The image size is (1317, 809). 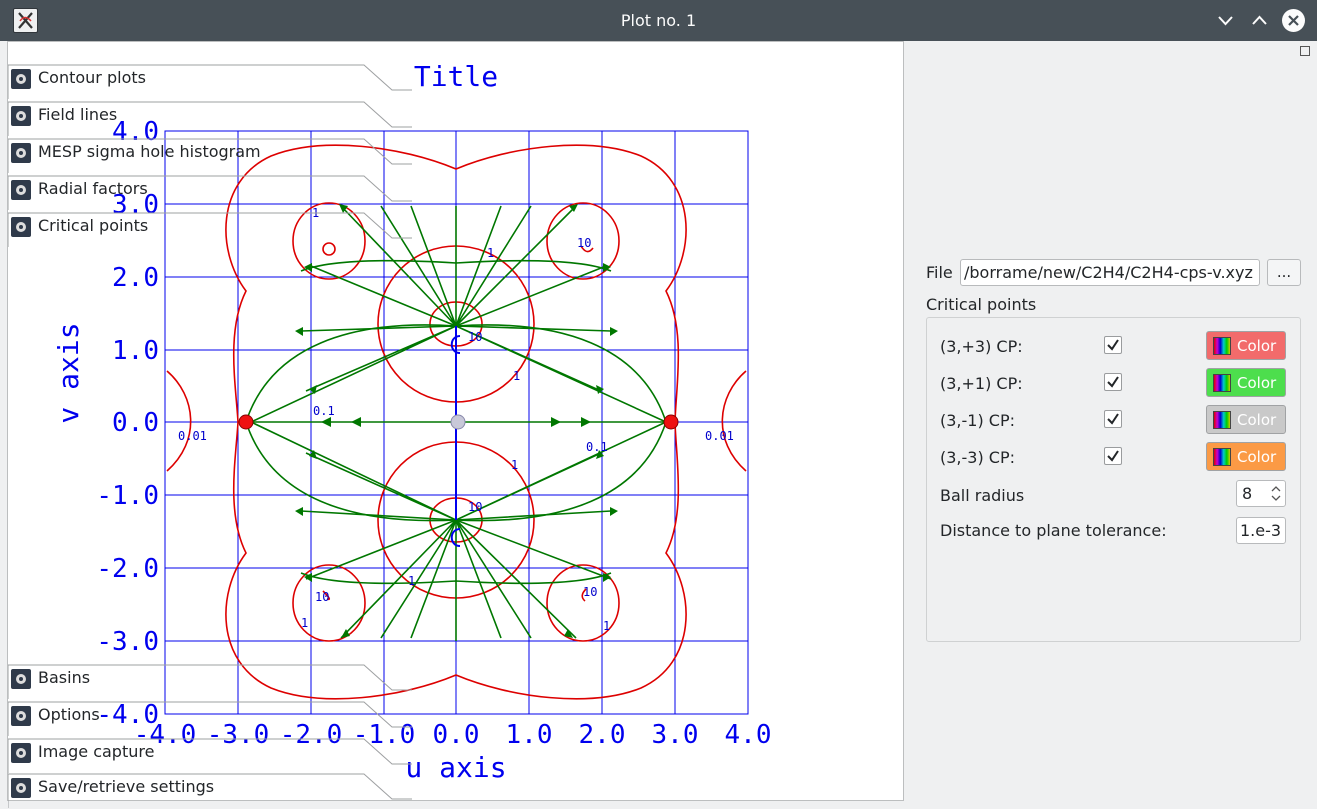 What do you see at coordinates (977, 420) in the screenshot?
I see `cp-label-3m1: (3,-1) CP:` at bounding box center [977, 420].